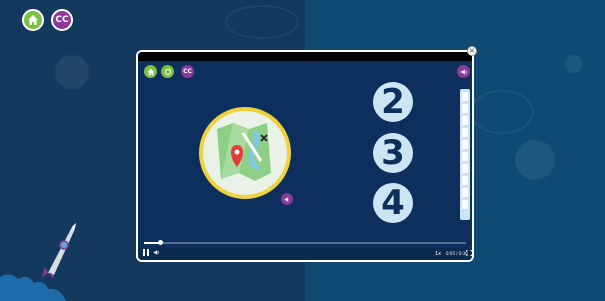 This screenshot has height=301, width=605. Describe the element at coordinates (33, 287) in the screenshot. I see `cloud-left-decoration` at that location.